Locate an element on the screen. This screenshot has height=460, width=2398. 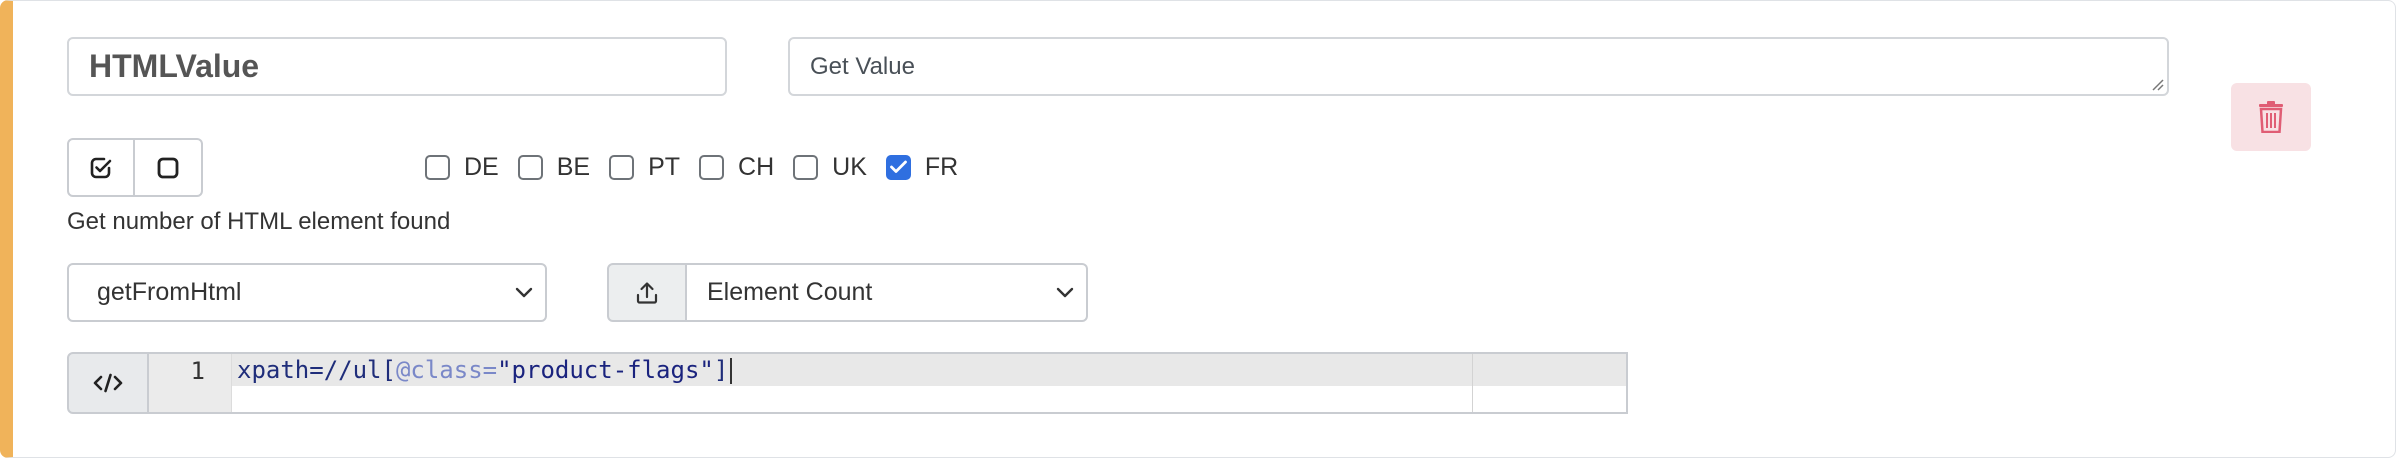
country-checkboxes: DE BE PT CH UK FR is located at coordinates (701, 167).